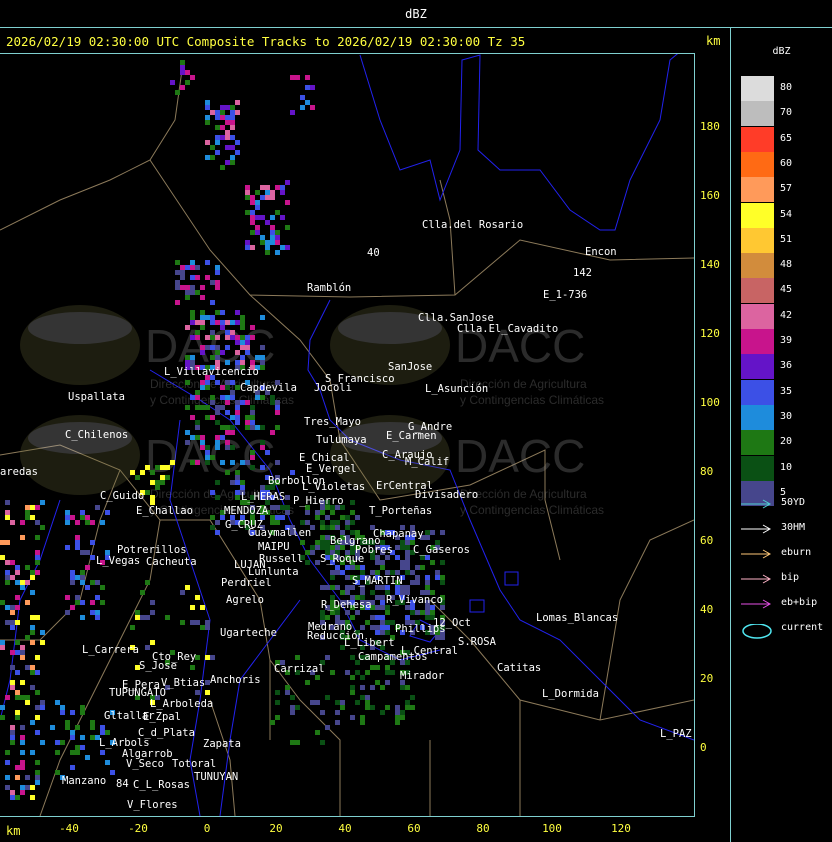  I want to click on place-label: E_Challao, so click(164, 511).